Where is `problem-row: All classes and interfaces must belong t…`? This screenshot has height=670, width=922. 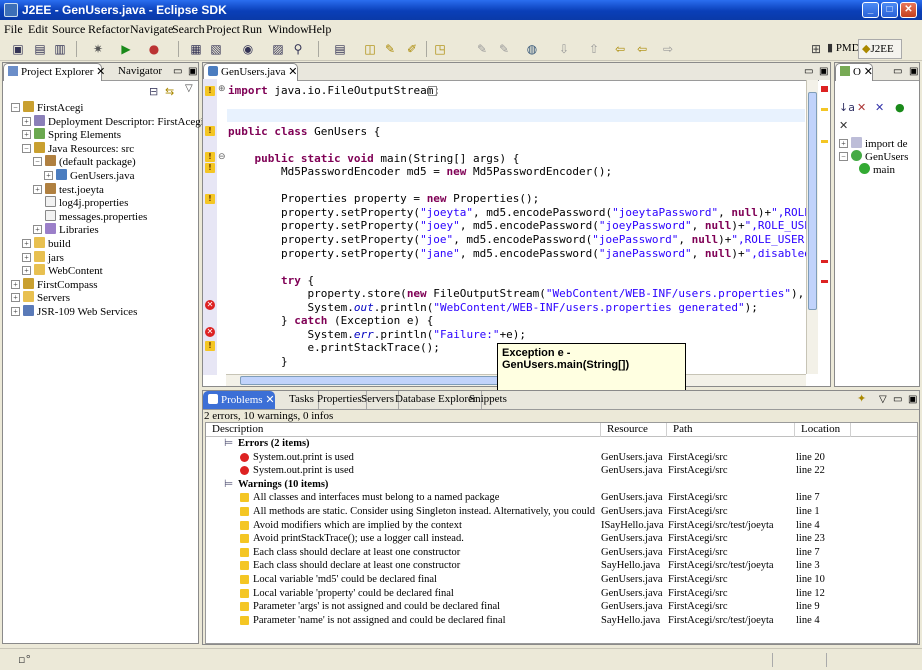
problem-row: All classes and interfaces must belong t… is located at coordinates (561, 498).